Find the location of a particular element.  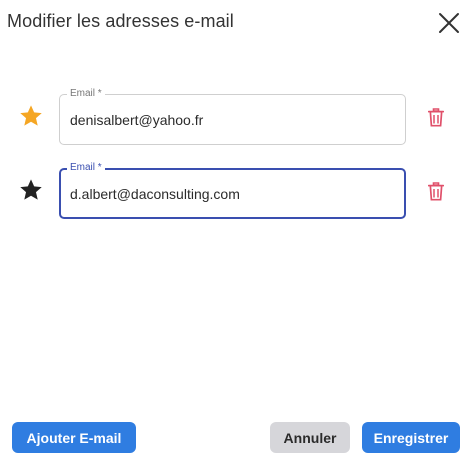

dialog-title: Modifier les adresses e-mail is located at coordinates (120, 21).